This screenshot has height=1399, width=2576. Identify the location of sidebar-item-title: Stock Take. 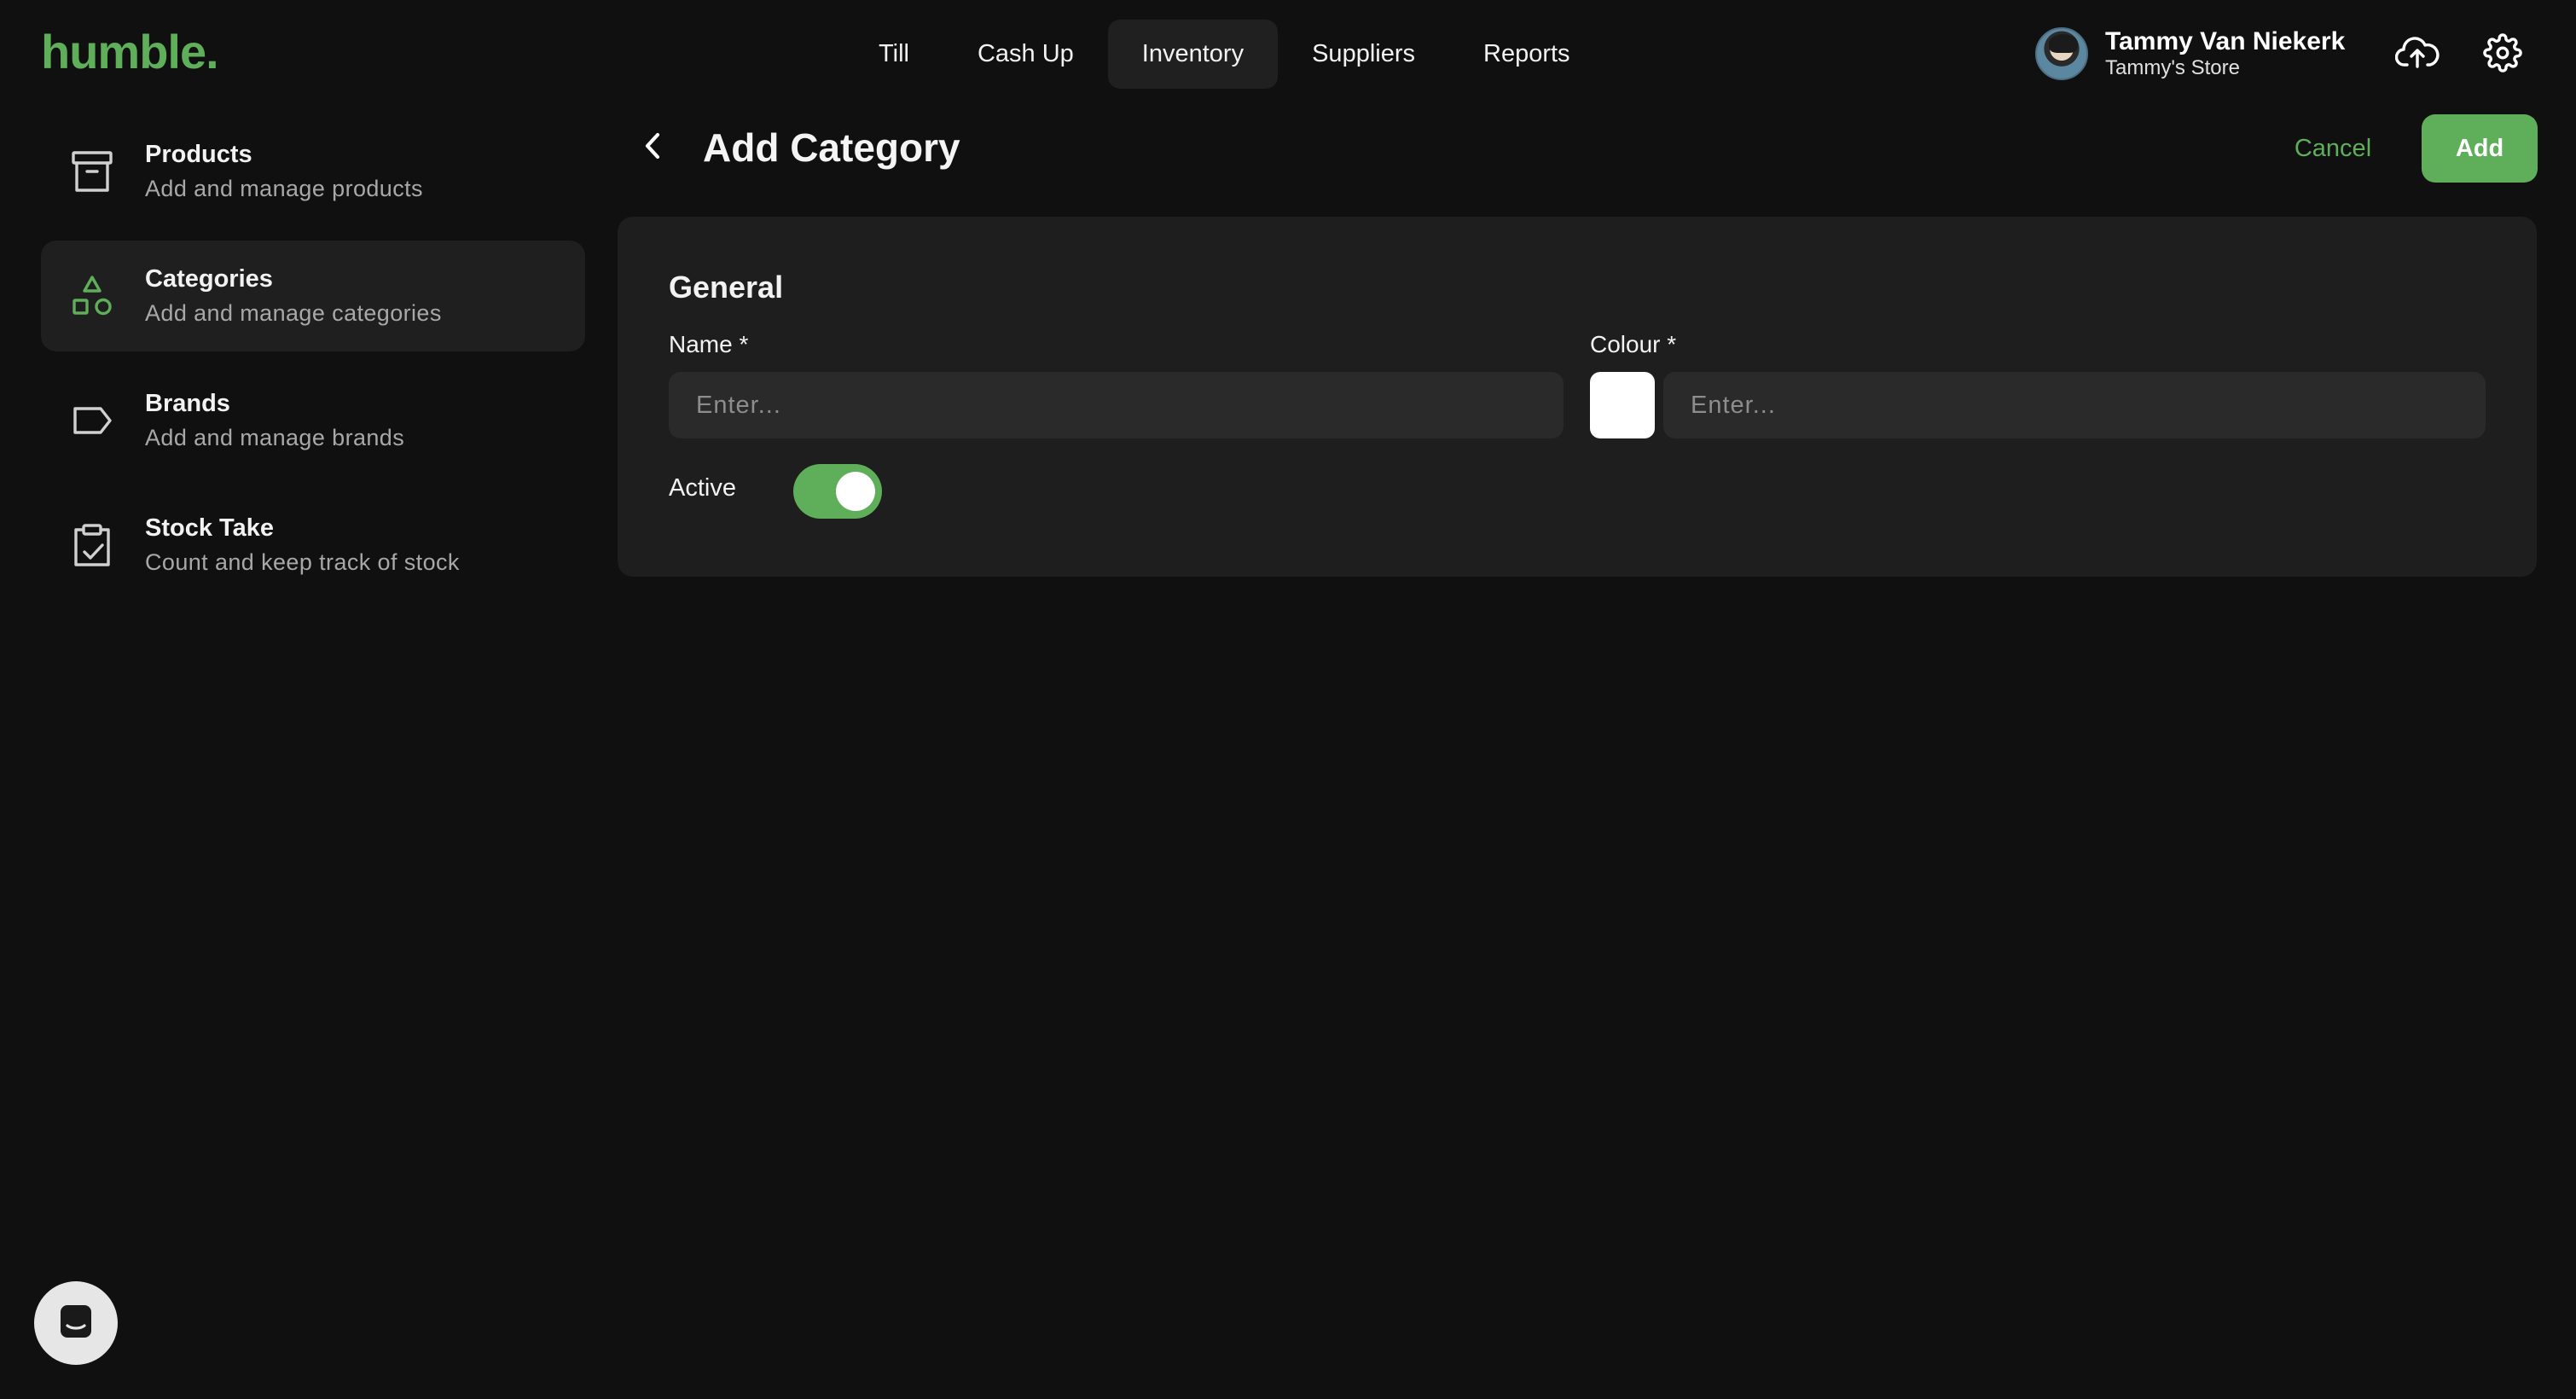
(209, 528).